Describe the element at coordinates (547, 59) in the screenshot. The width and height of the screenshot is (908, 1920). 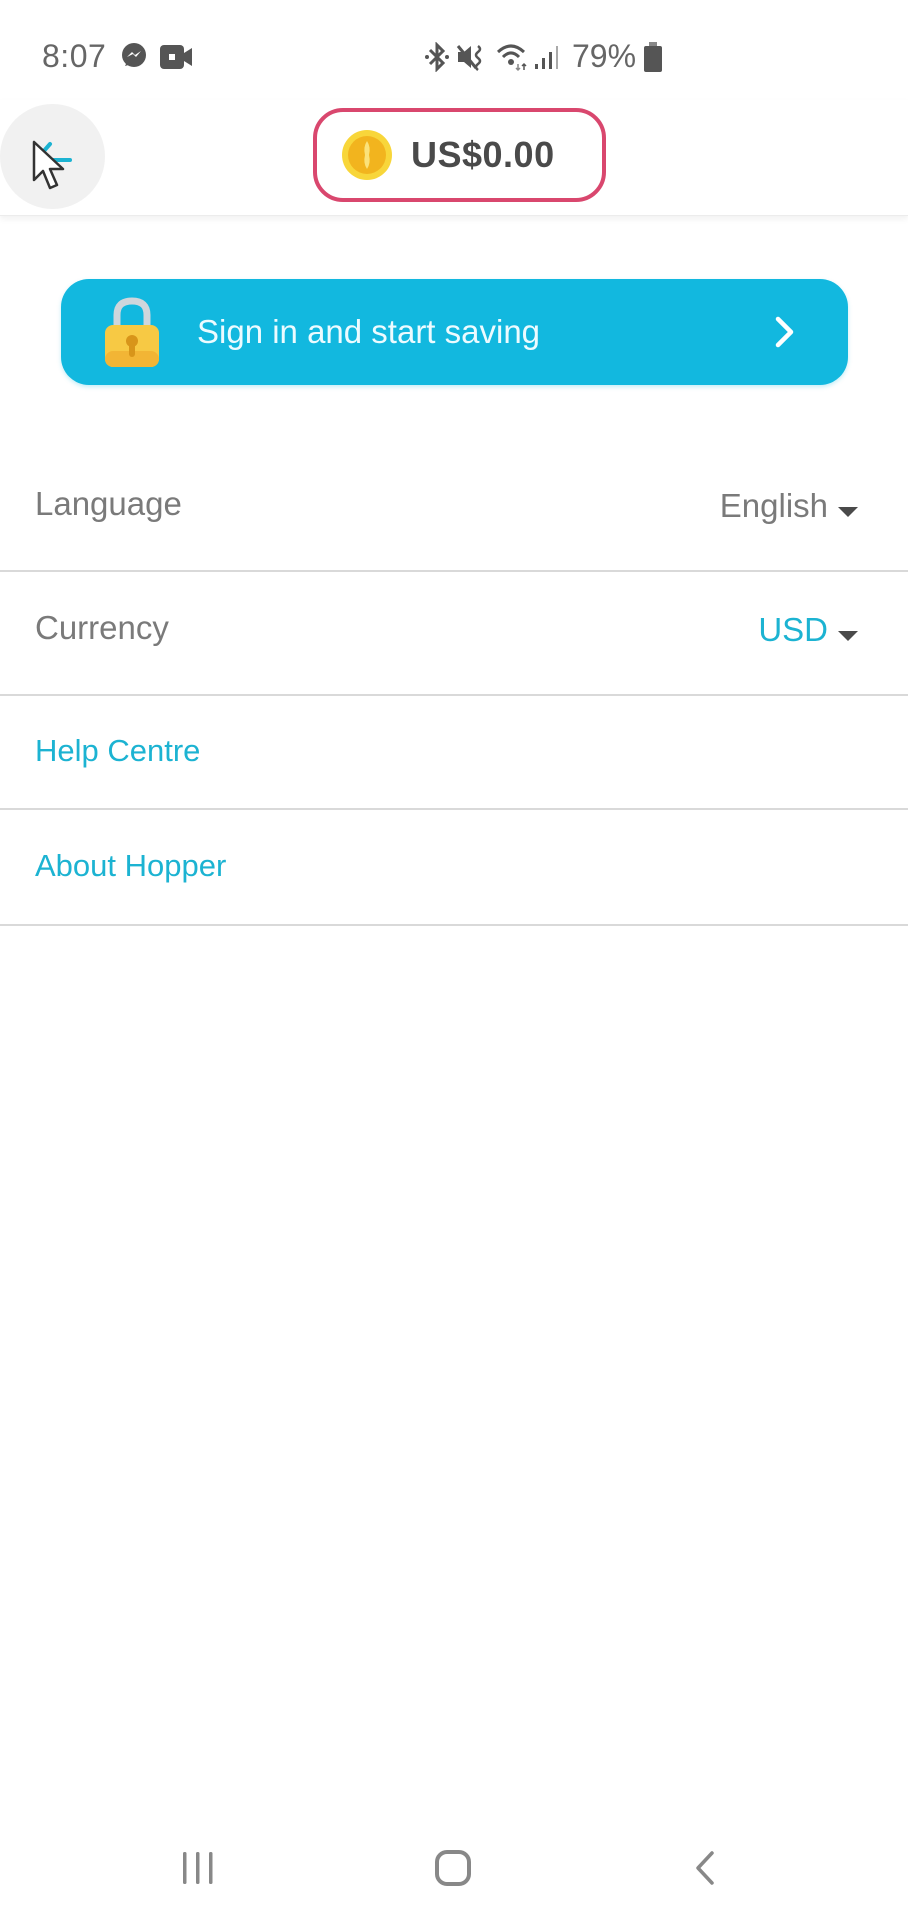
I see `signal-icon` at that location.